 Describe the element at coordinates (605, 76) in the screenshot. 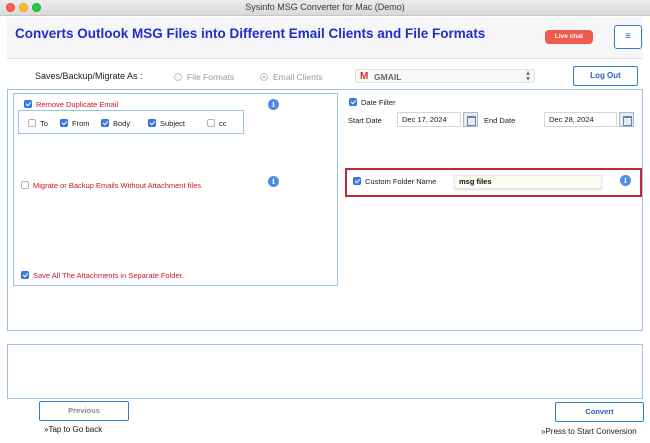

I see `logout-button: Log Out` at that location.